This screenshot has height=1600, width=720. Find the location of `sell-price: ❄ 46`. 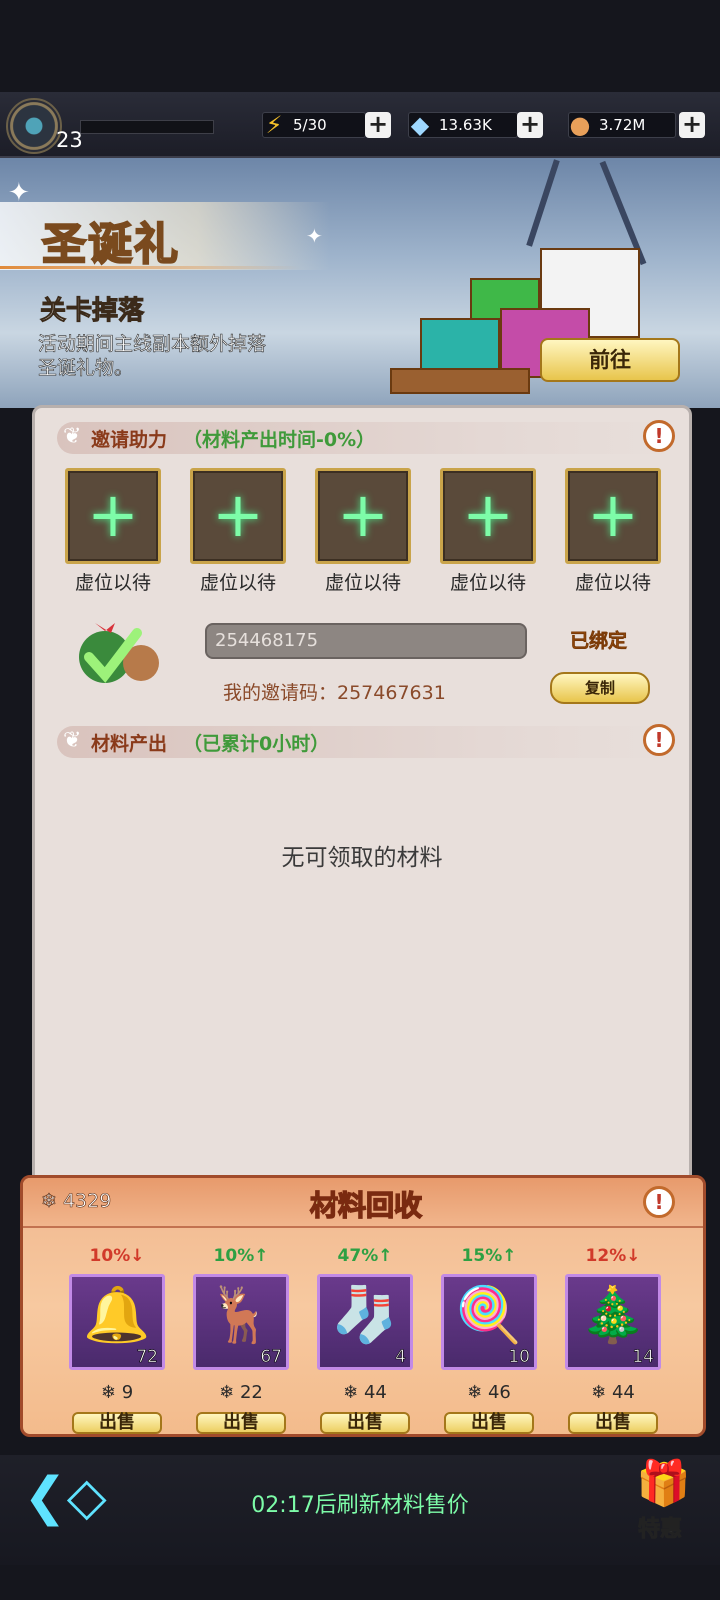

sell-price: ❄ 46 is located at coordinates (489, 1392).